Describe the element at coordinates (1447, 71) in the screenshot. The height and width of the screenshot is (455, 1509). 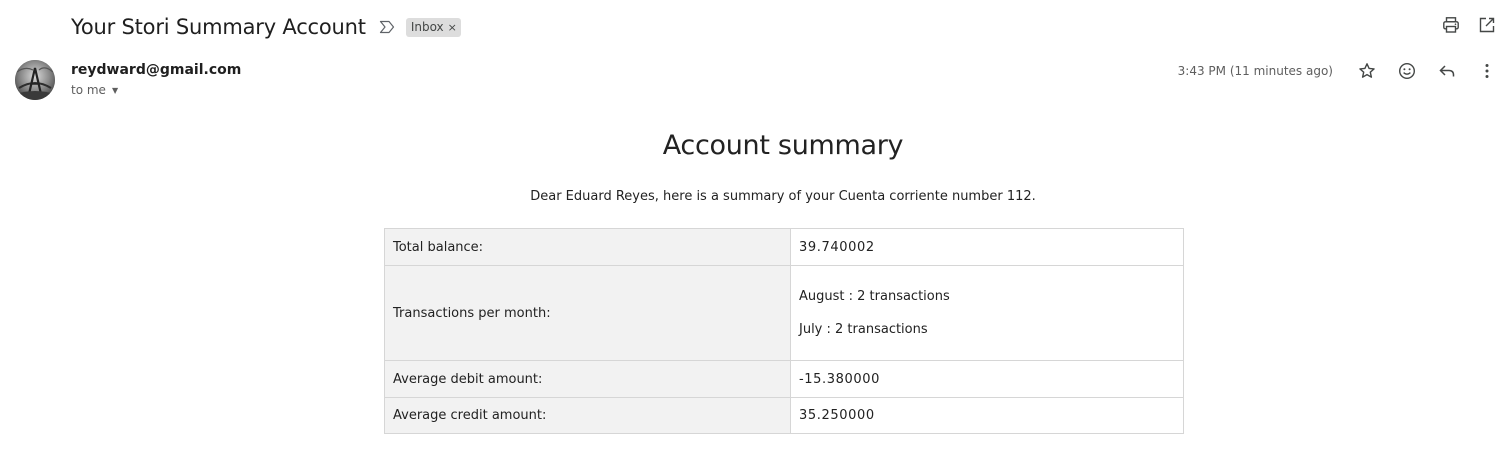
I see `reply-icon` at that location.